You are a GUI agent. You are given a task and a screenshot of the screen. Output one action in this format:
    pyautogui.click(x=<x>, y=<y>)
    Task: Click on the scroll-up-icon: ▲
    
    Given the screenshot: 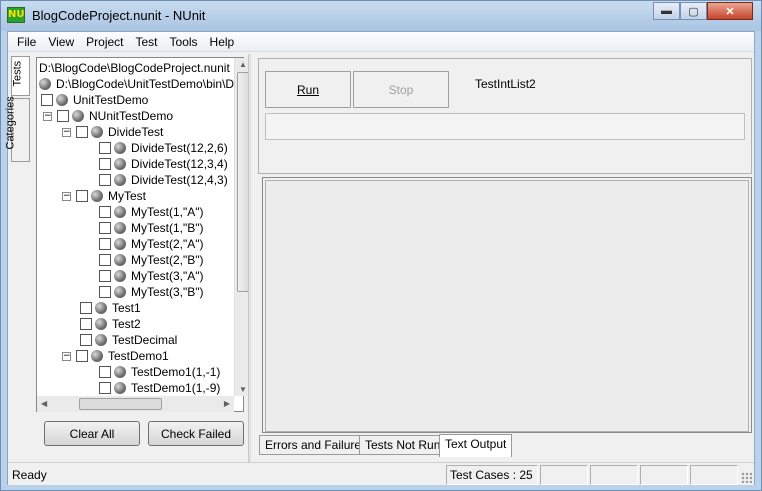 What is the action you would take?
    pyautogui.click(x=243, y=64)
    